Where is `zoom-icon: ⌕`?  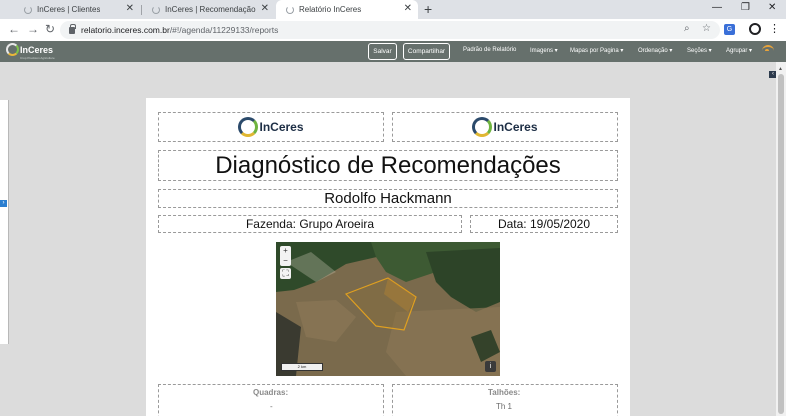 zoom-icon: ⌕ is located at coordinates (687, 28).